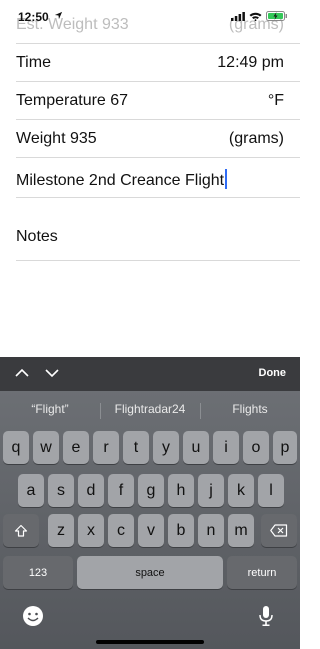  Describe the element at coordinates (211, 490) in the screenshot. I see `key-j: j` at that location.